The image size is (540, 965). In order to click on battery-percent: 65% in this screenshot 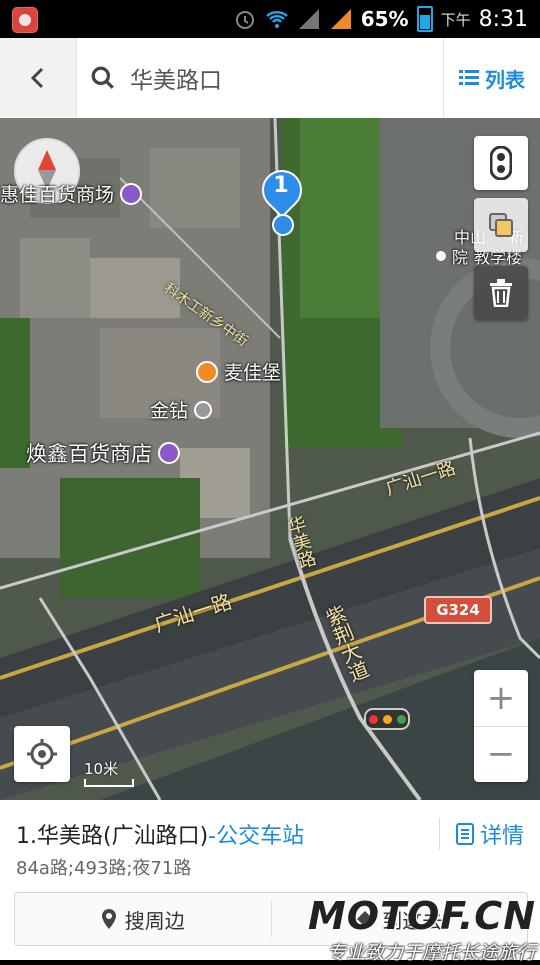, I will do `click(384, 19)`.